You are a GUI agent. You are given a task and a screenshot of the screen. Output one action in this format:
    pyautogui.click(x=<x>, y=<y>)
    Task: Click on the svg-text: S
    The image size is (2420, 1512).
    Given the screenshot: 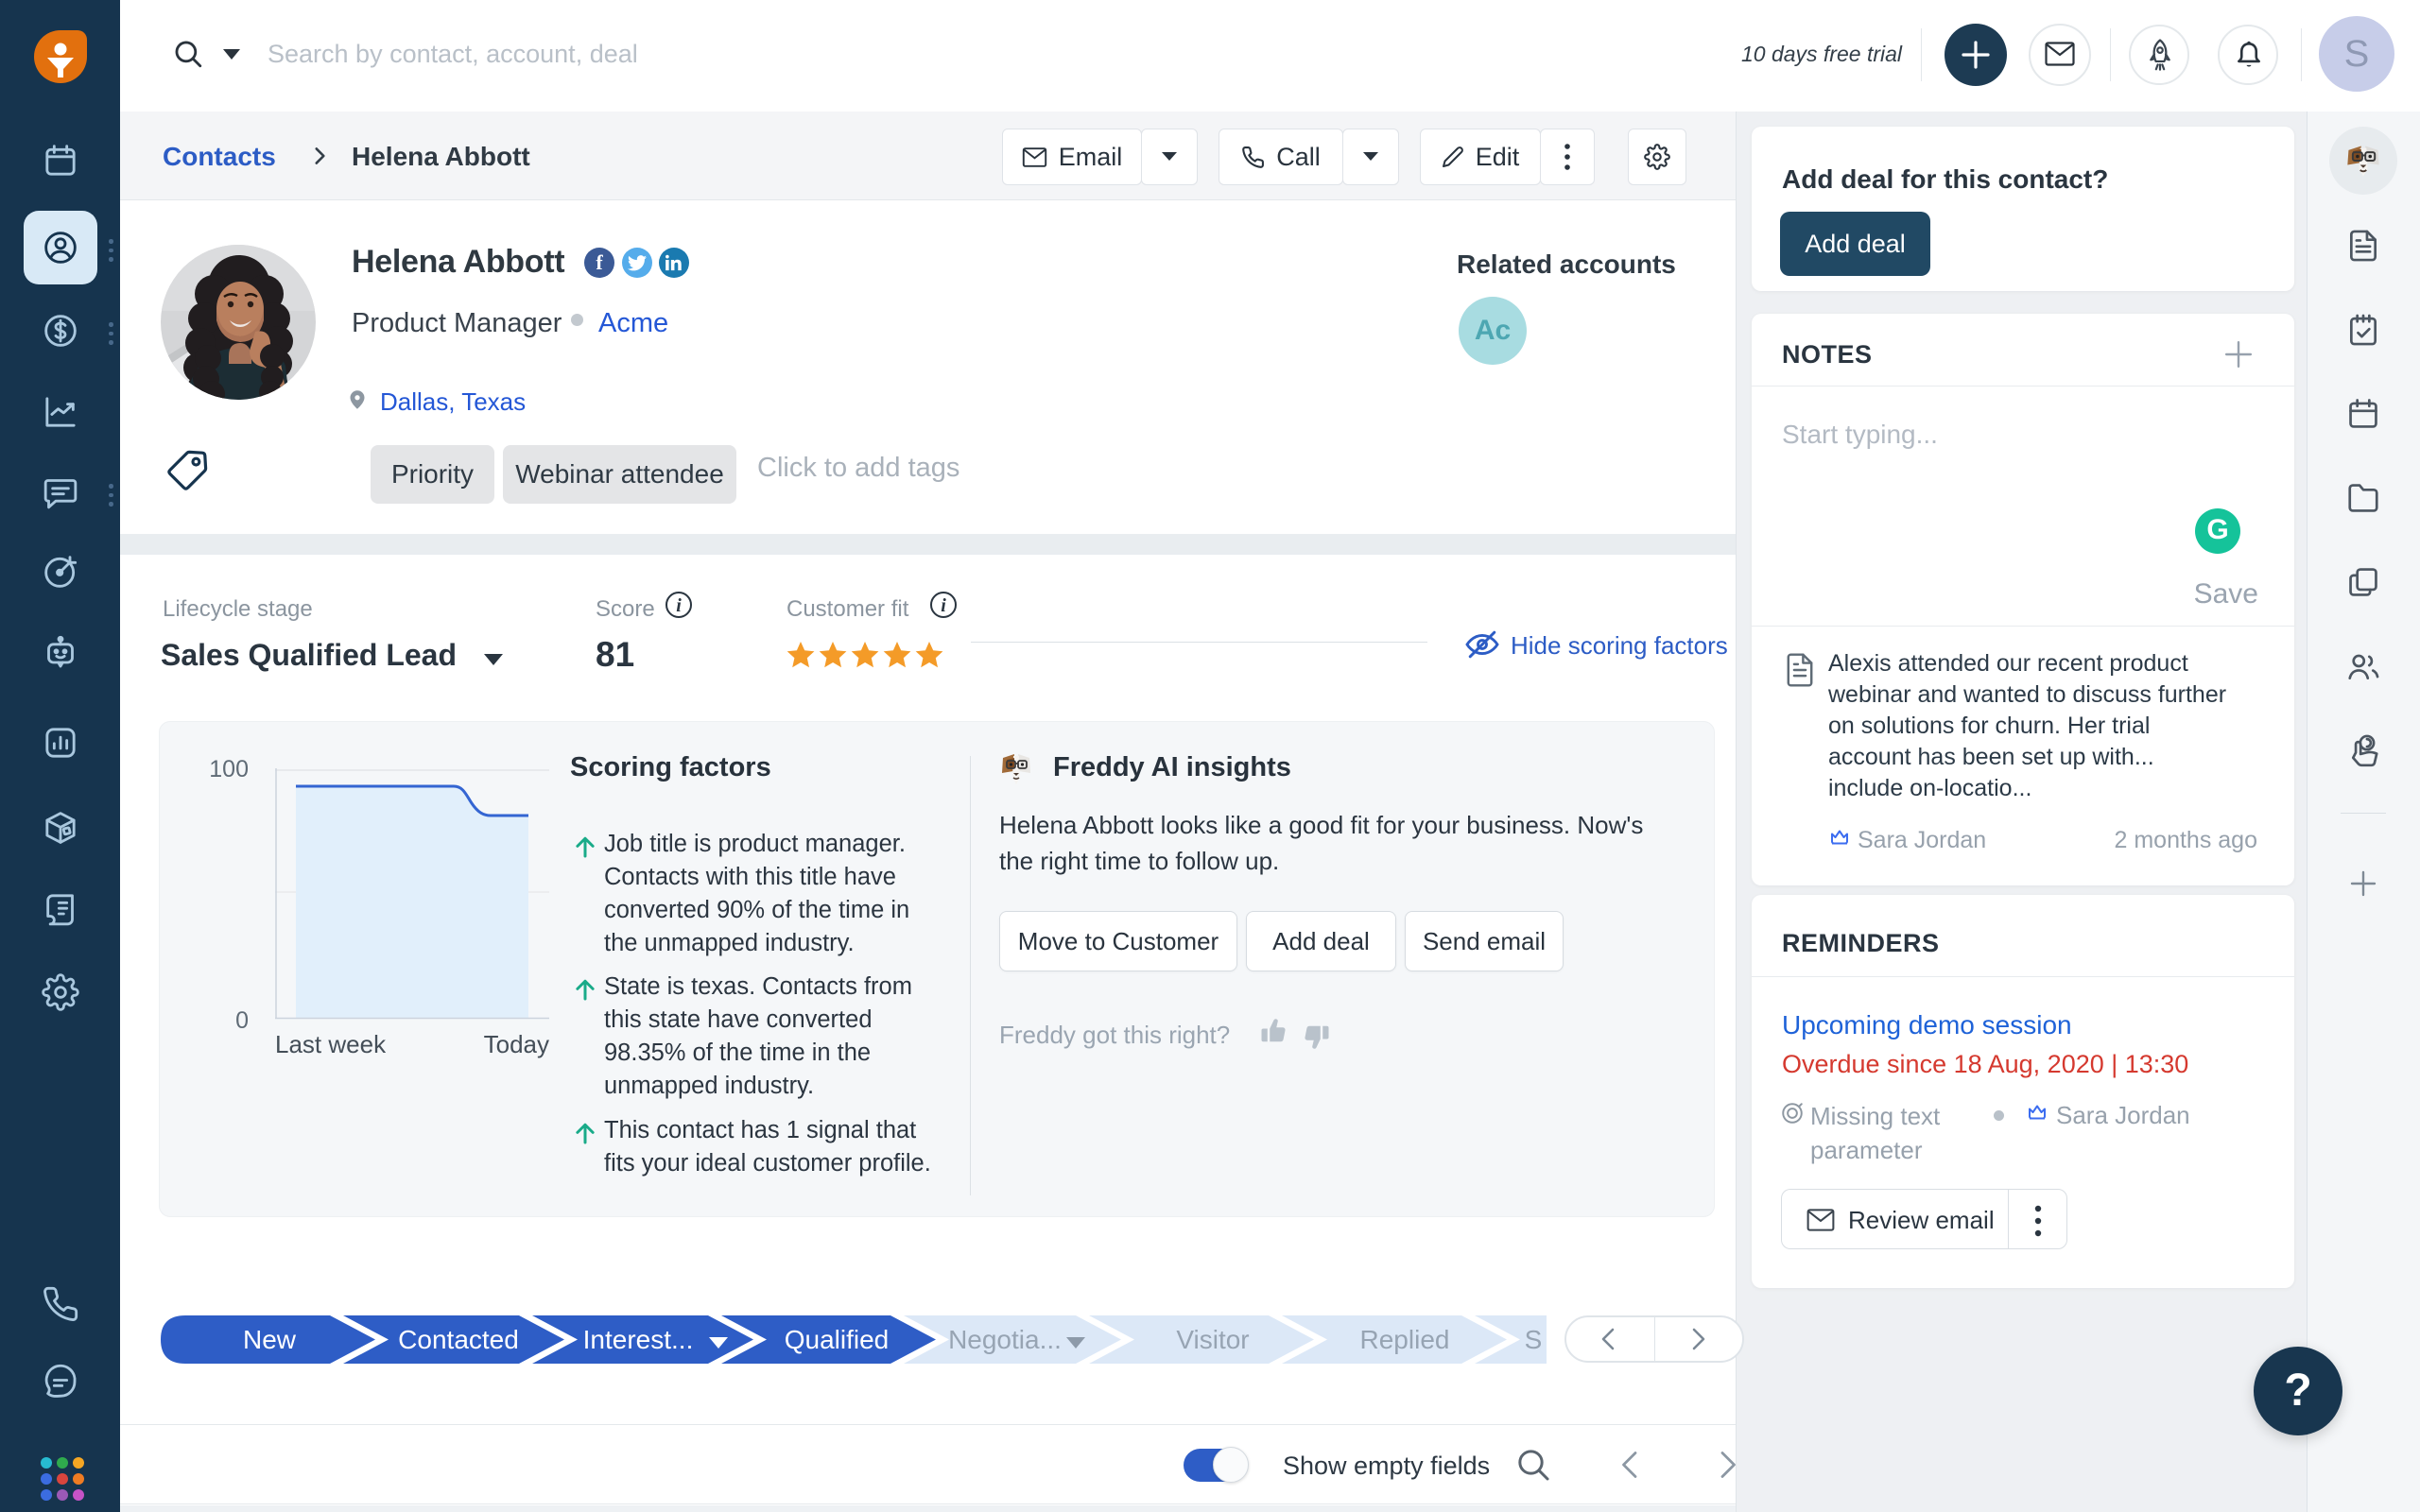 What is the action you would take?
    pyautogui.click(x=1534, y=1339)
    